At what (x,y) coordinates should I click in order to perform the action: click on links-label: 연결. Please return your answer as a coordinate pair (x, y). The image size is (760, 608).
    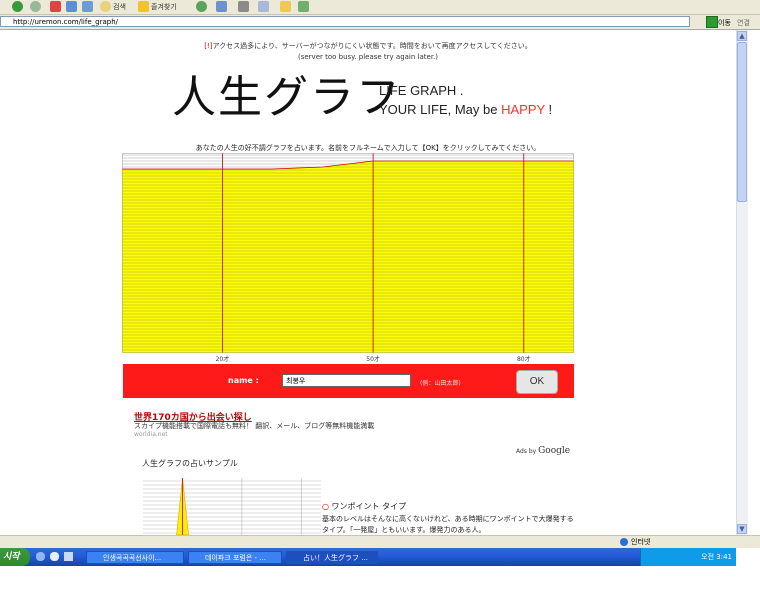
    Looking at the image, I should click on (743, 23).